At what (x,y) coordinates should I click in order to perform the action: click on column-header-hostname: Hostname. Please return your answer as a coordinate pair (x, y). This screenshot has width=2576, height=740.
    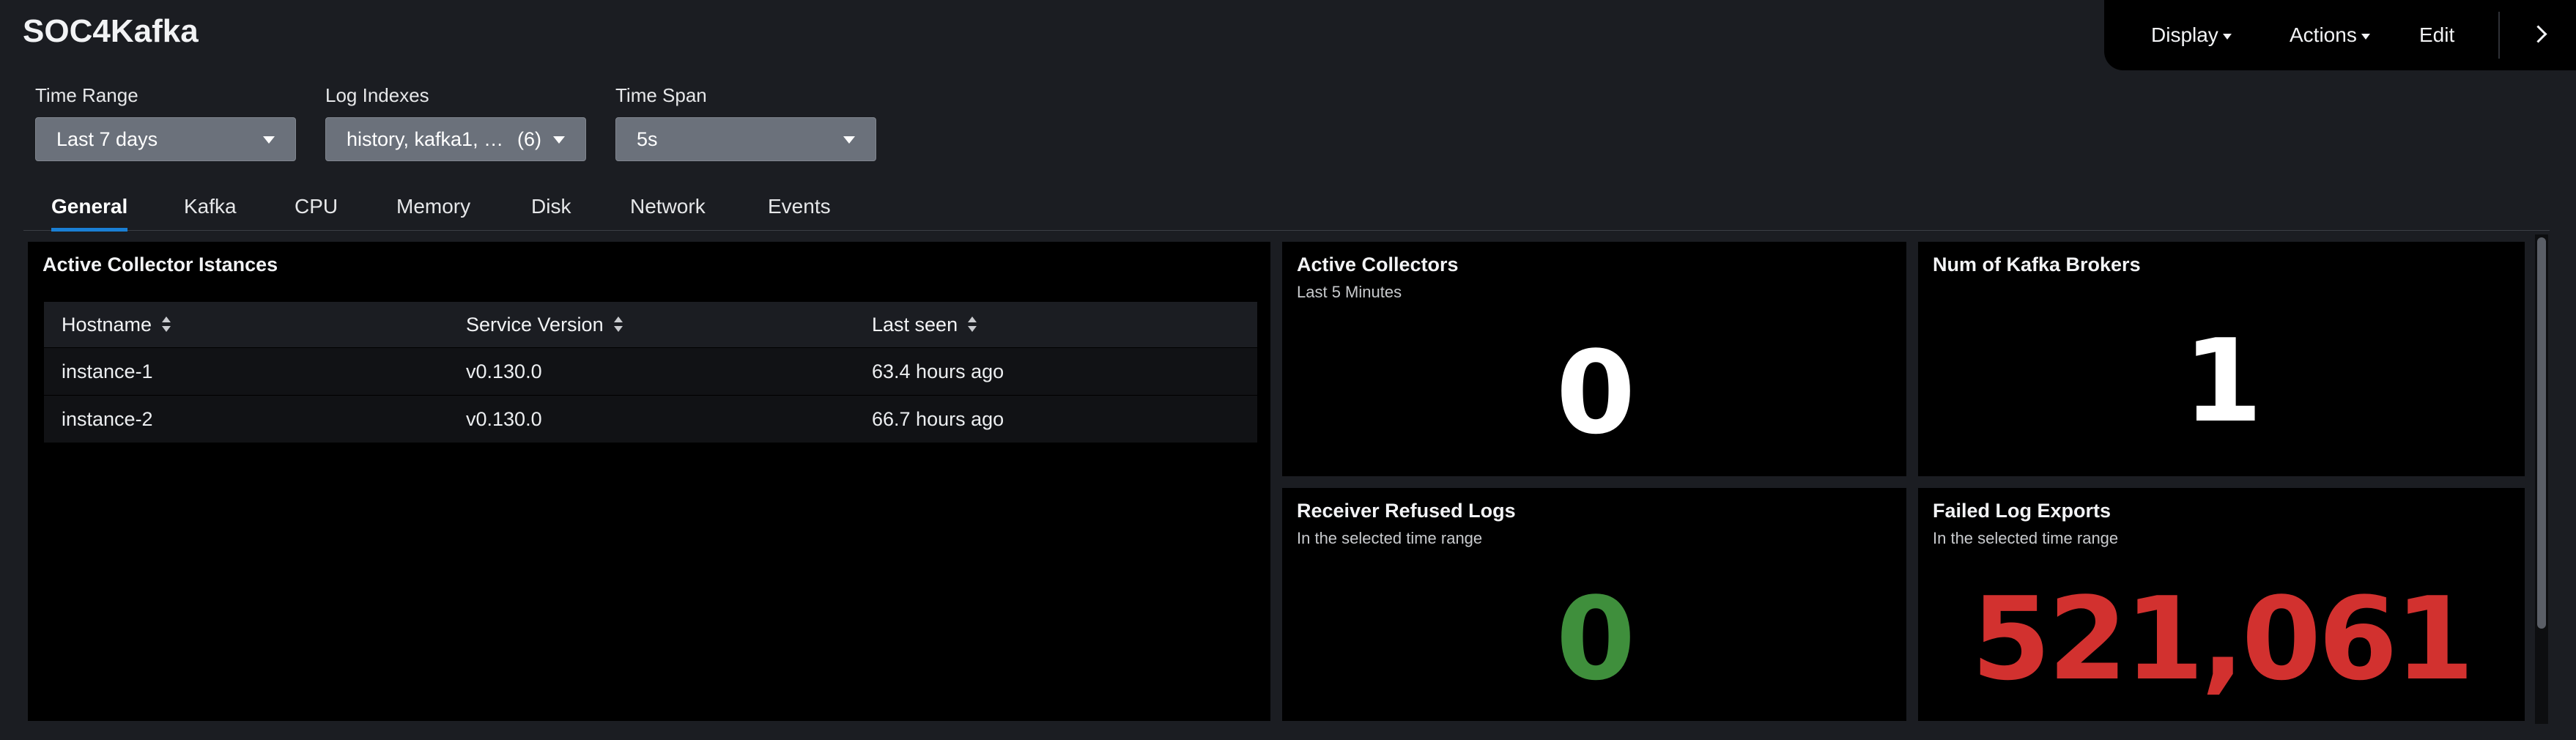
    Looking at the image, I should click on (116, 324).